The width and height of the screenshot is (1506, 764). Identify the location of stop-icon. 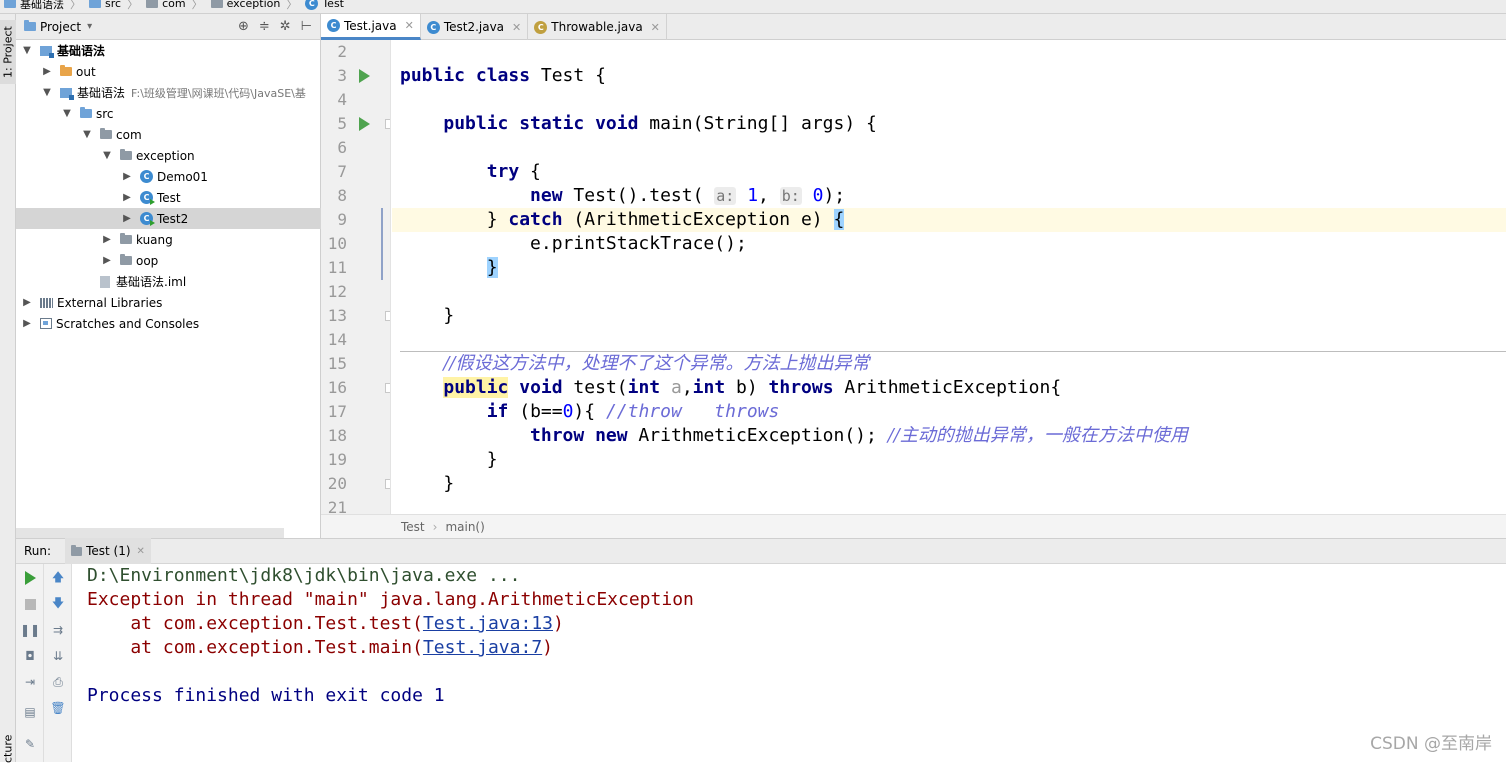
(30, 604).